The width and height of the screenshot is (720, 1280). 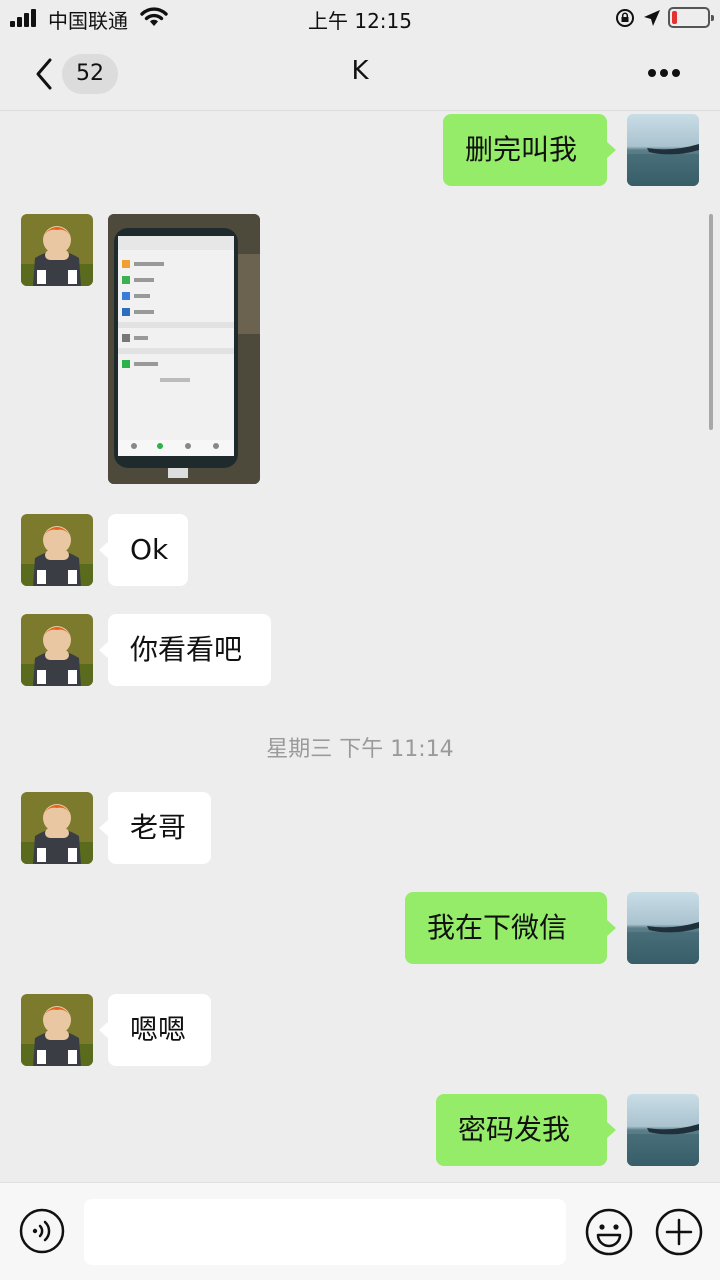 What do you see at coordinates (185, 650) in the screenshot?
I see `message-bubble: 你看看吧` at bounding box center [185, 650].